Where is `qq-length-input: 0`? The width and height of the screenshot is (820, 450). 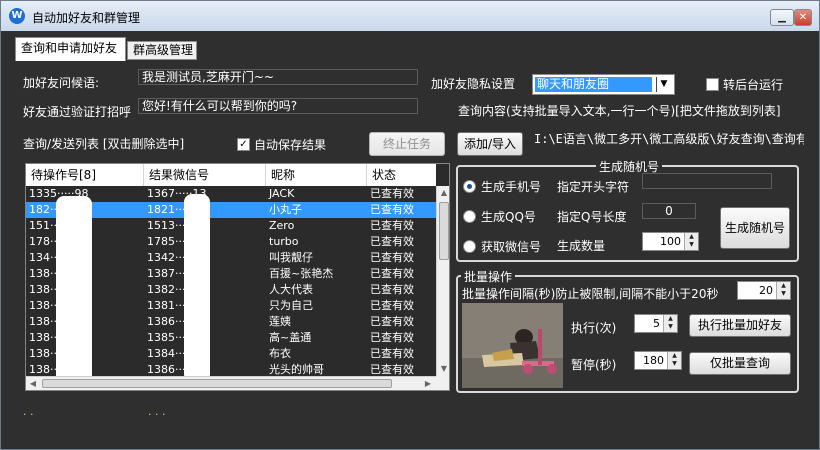
qq-length-input: 0 is located at coordinates (669, 211).